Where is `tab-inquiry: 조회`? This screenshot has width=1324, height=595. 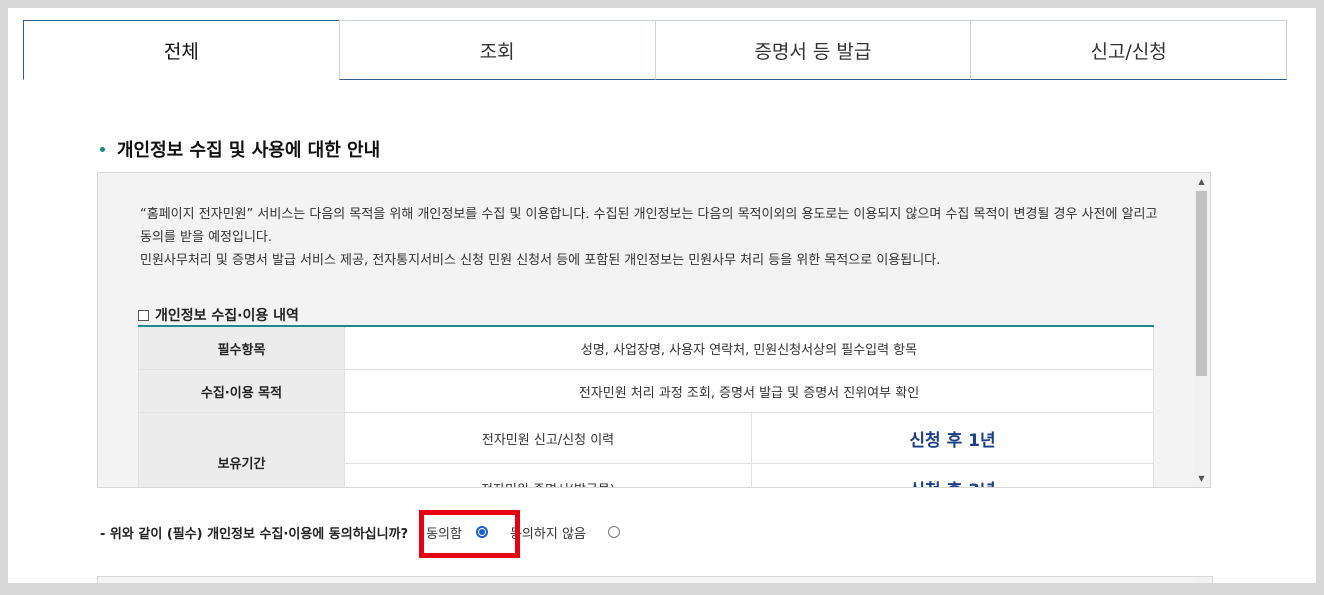 tab-inquiry: 조회 is located at coordinates (497, 50).